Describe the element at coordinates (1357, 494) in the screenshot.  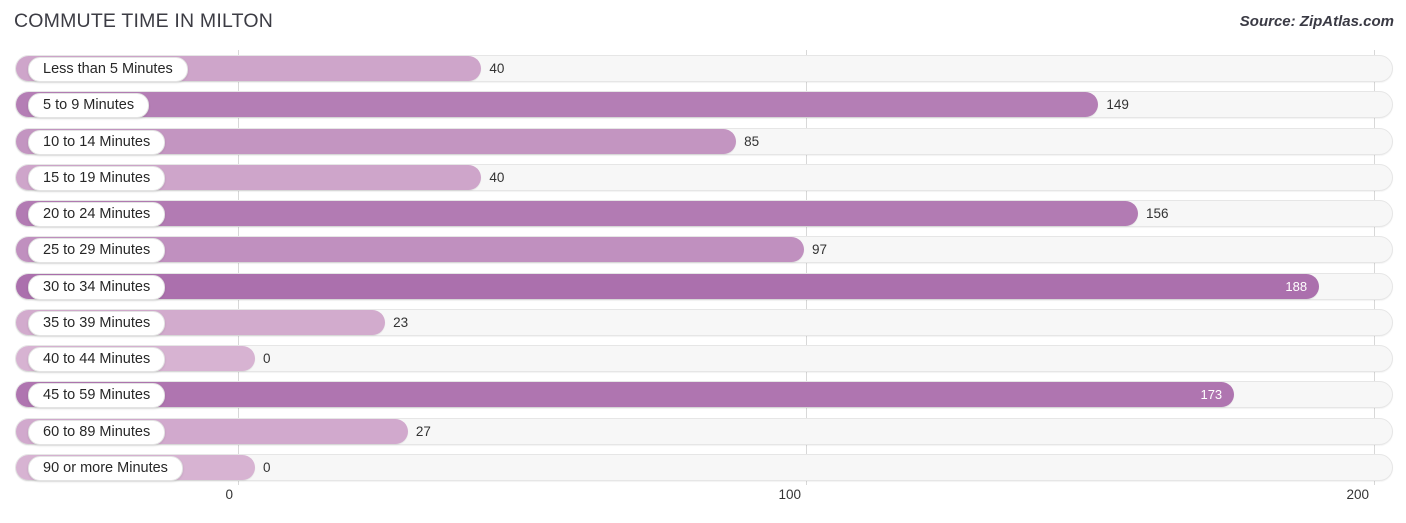
I see `axis-tick-label: 200` at that location.